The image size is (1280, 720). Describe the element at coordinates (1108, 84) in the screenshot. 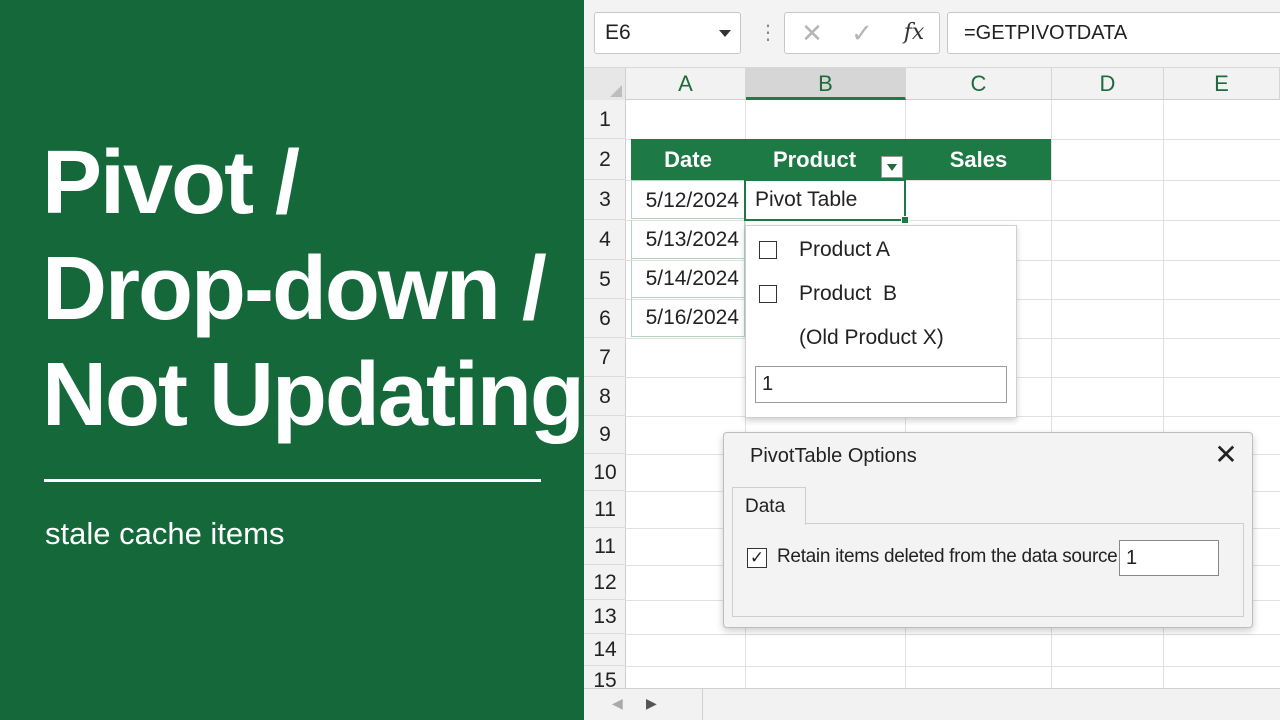

I see `column-header-d: D` at that location.